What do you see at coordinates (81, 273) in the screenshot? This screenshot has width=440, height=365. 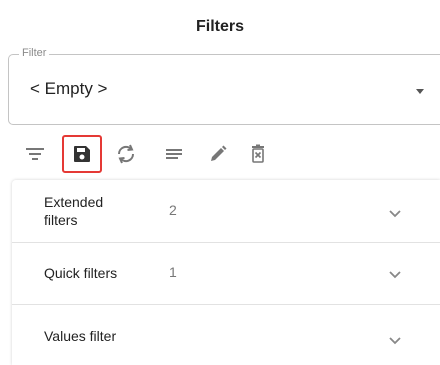 I see `accordion-item-label: Quick filters` at bounding box center [81, 273].